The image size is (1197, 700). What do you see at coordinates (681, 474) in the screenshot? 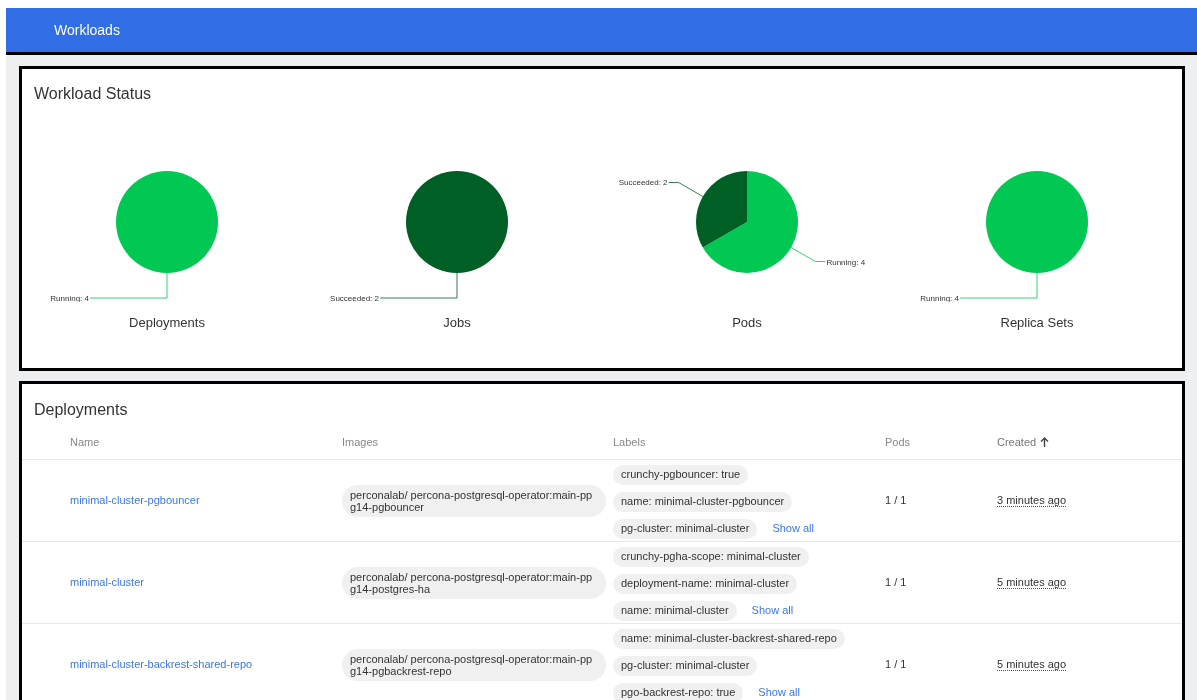
I see `label-chip: crunchy-pgbouncer: true` at bounding box center [681, 474].